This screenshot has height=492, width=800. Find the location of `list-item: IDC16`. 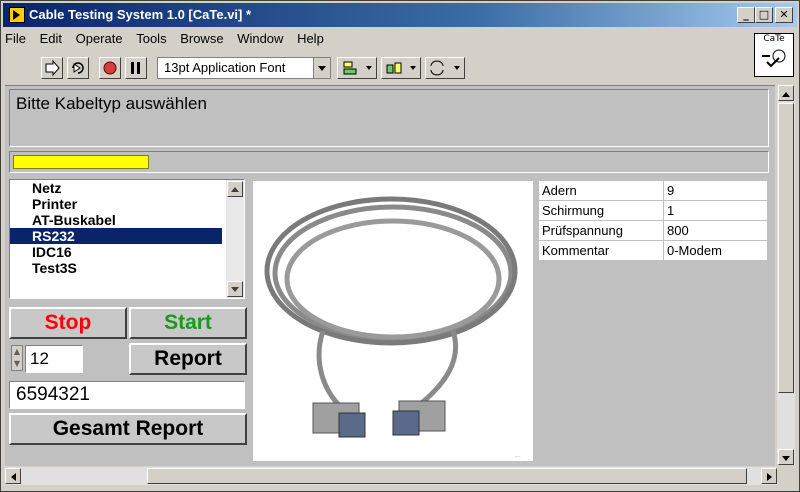

list-item: IDC16 is located at coordinates (116, 252).